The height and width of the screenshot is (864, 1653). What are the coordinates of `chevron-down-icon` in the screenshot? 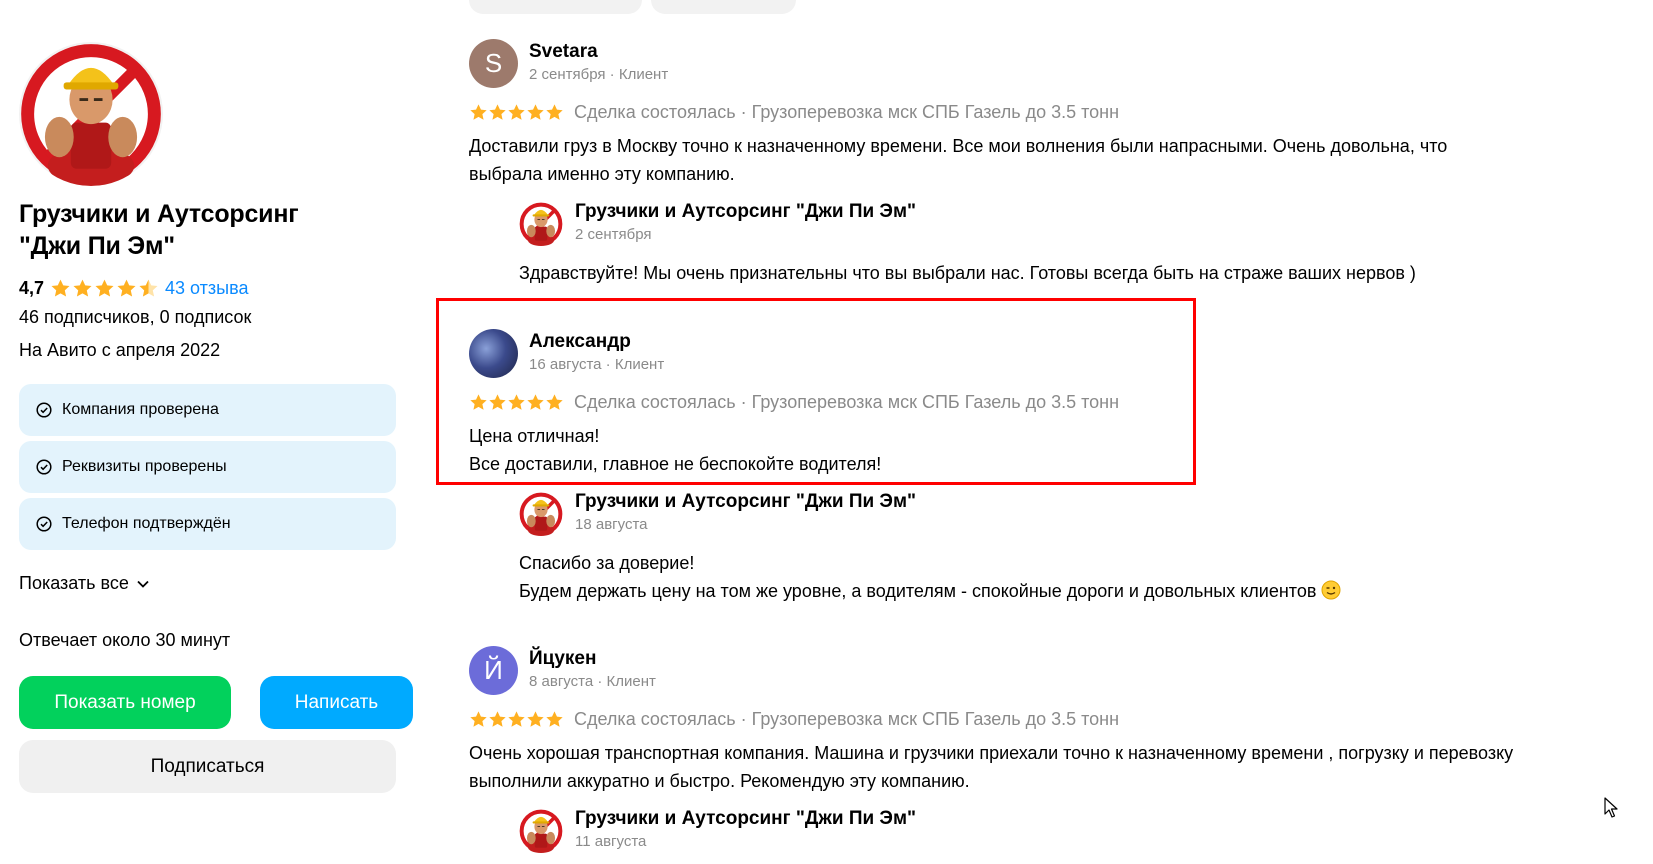 It's located at (143, 584).